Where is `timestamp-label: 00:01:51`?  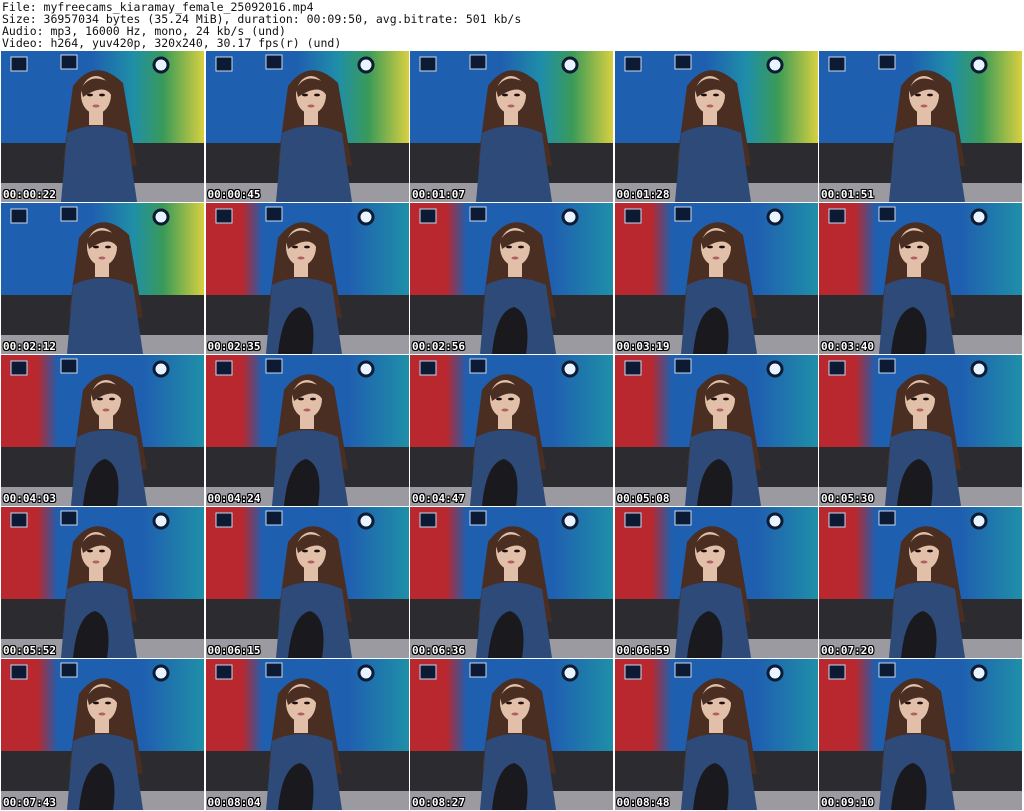 timestamp-label: 00:01:51 is located at coordinates (847, 194).